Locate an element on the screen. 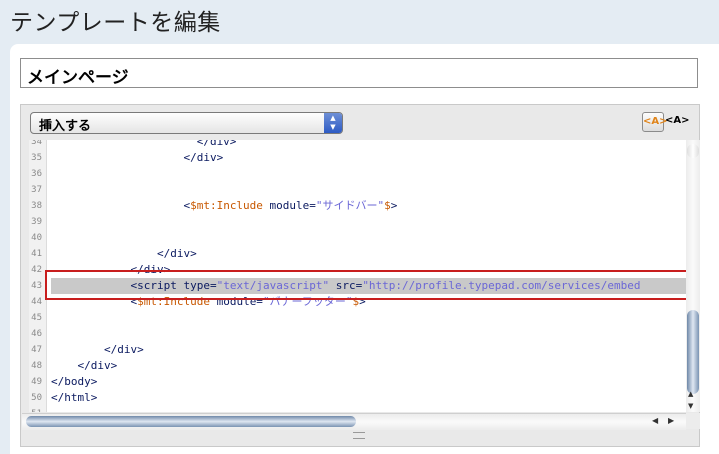 Image resolution: width=719 pixels, height=454 pixels. code-line: 37 is located at coordinates (357, 190).